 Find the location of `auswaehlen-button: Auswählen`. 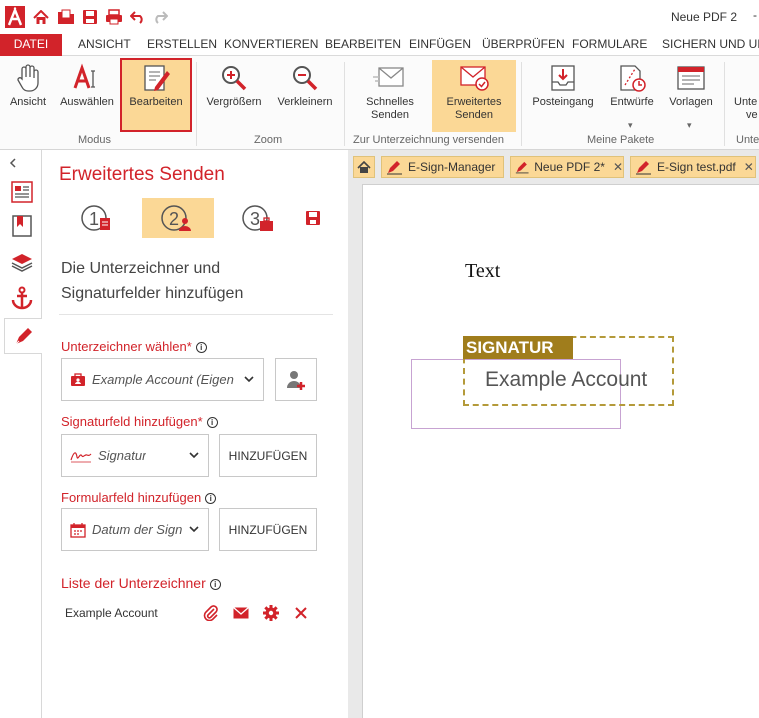

auswaehlen-button: Auswählen is located at coordinates (87, 96).